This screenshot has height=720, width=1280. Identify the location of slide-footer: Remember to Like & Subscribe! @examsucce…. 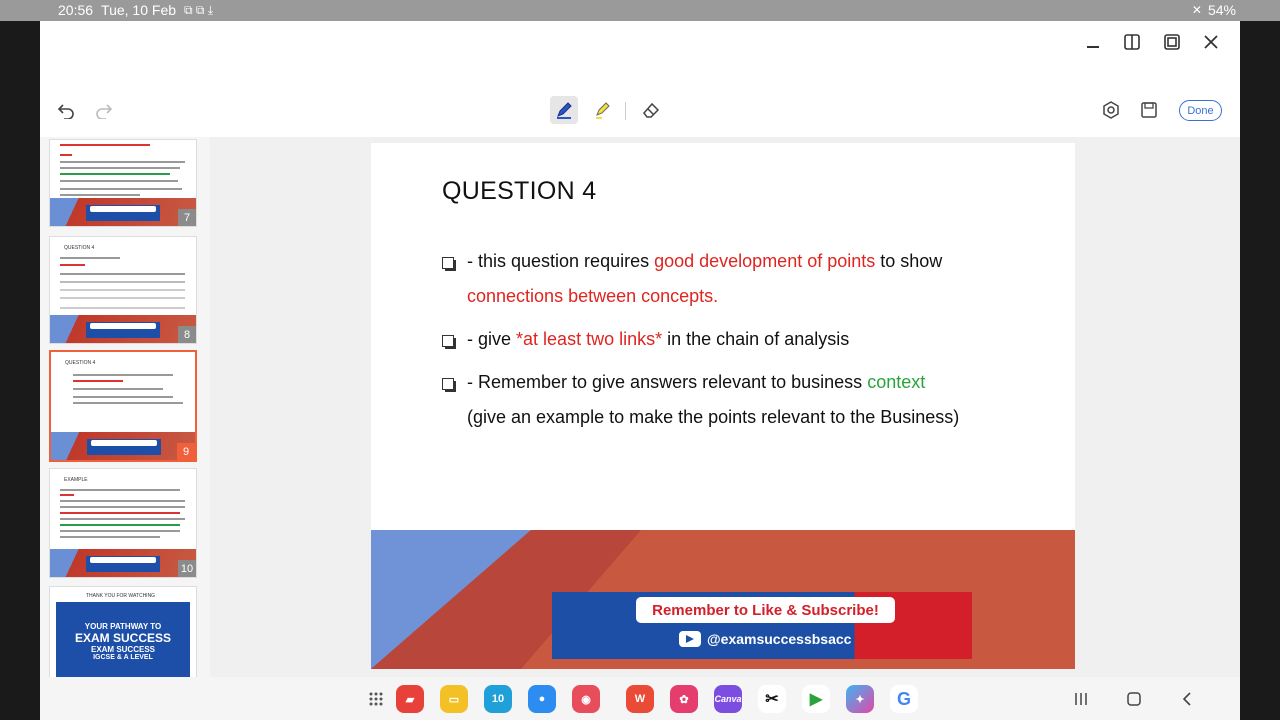
(723, 599).